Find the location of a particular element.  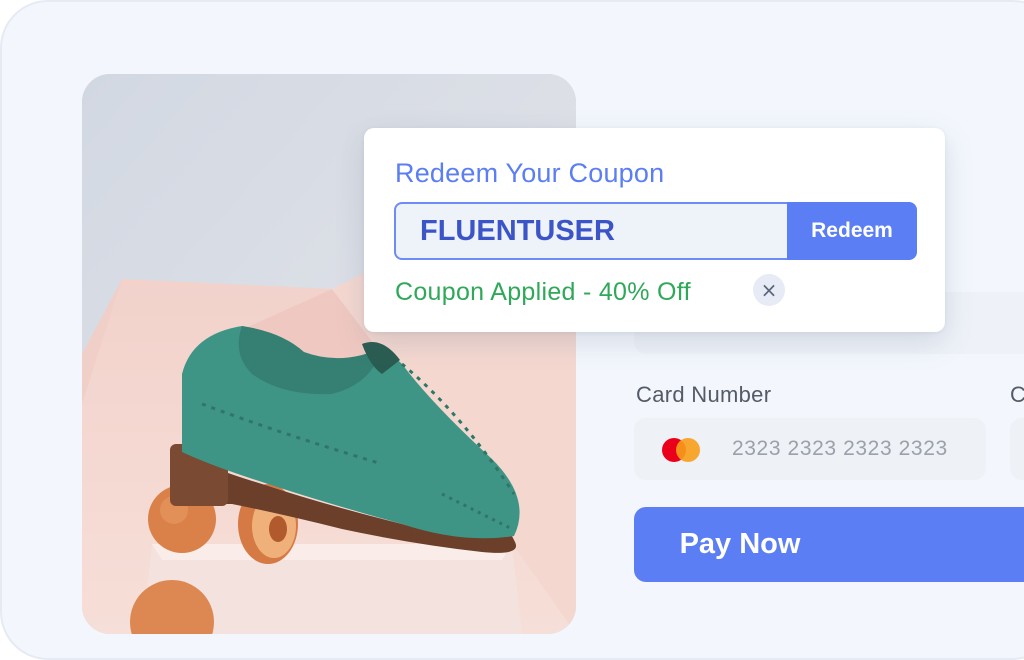

pay-now-label: Pay Now is located at coordinates (740, 544).